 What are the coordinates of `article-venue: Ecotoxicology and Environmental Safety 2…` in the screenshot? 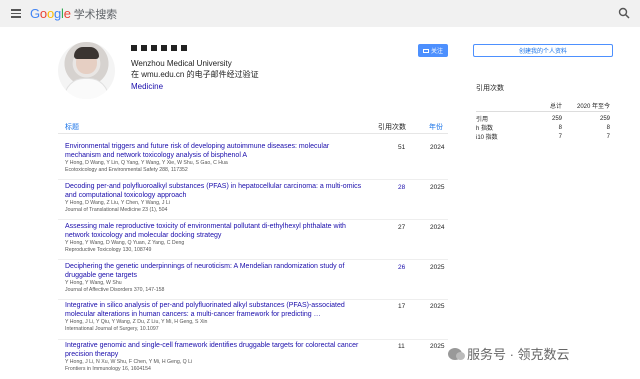 It's located at (126, 170).